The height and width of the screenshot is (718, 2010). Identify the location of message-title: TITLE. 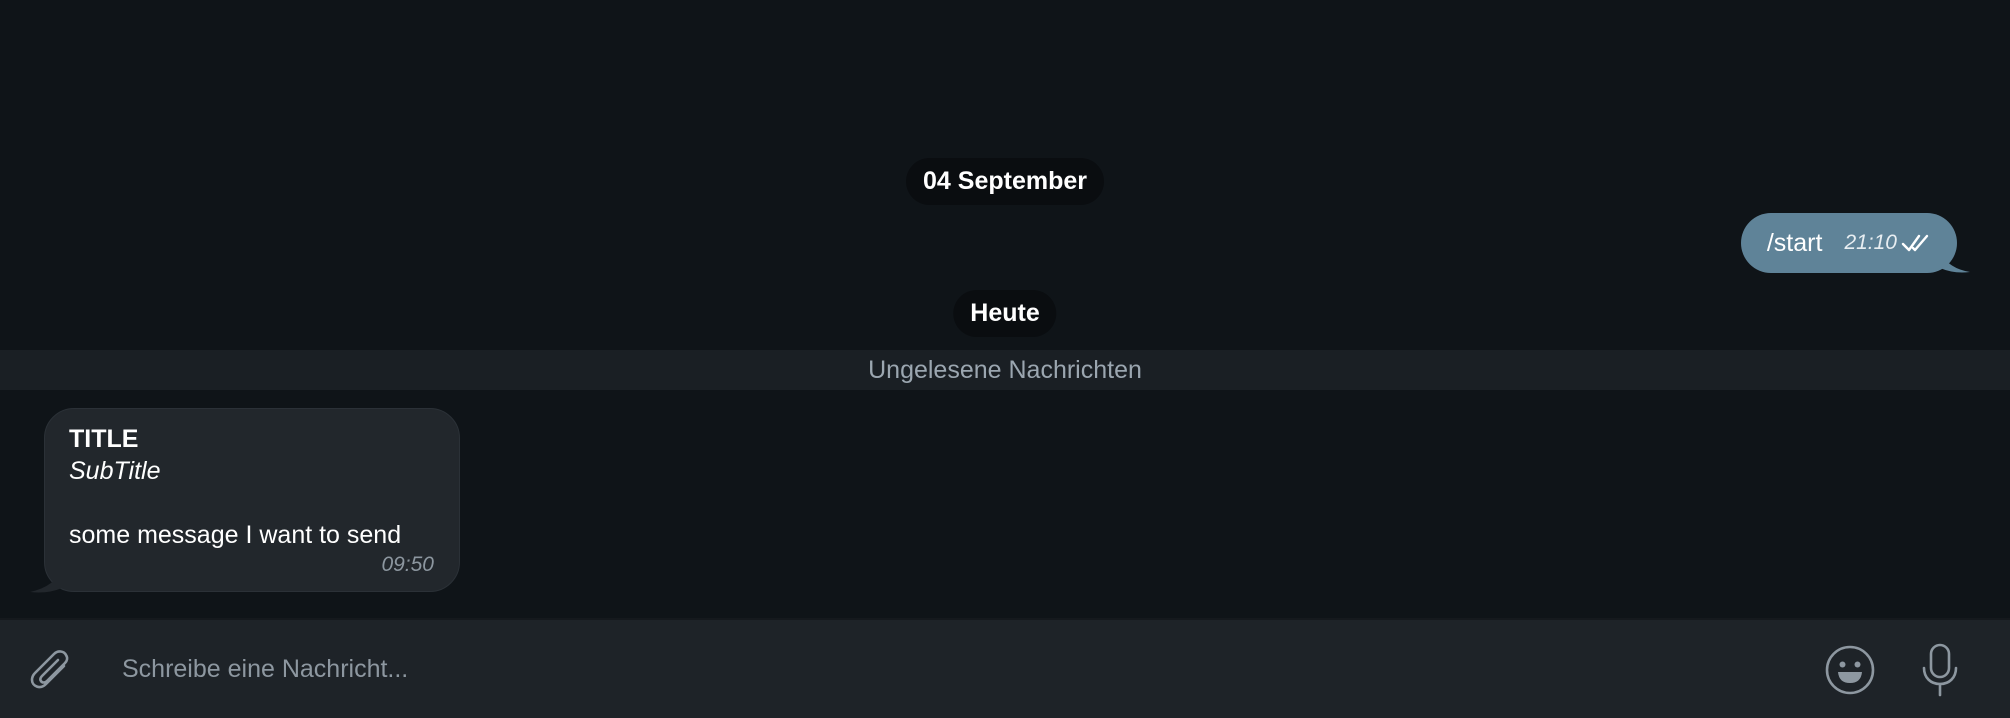
(104, 439).